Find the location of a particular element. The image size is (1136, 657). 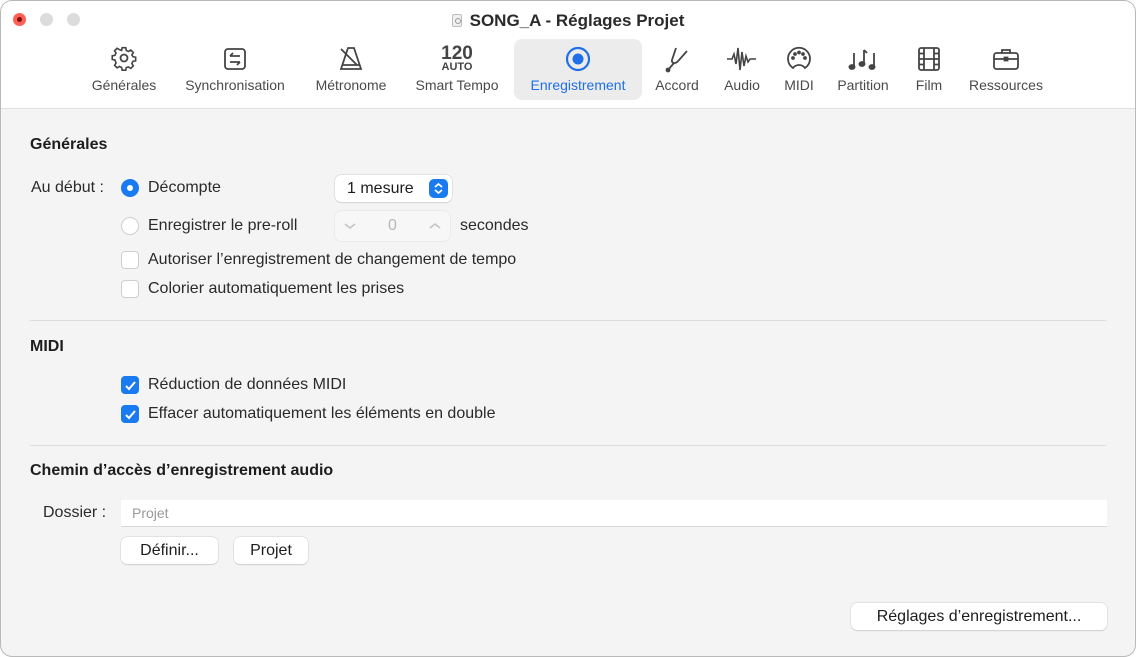

midi-port-icon is located at coordinates (799, 58).